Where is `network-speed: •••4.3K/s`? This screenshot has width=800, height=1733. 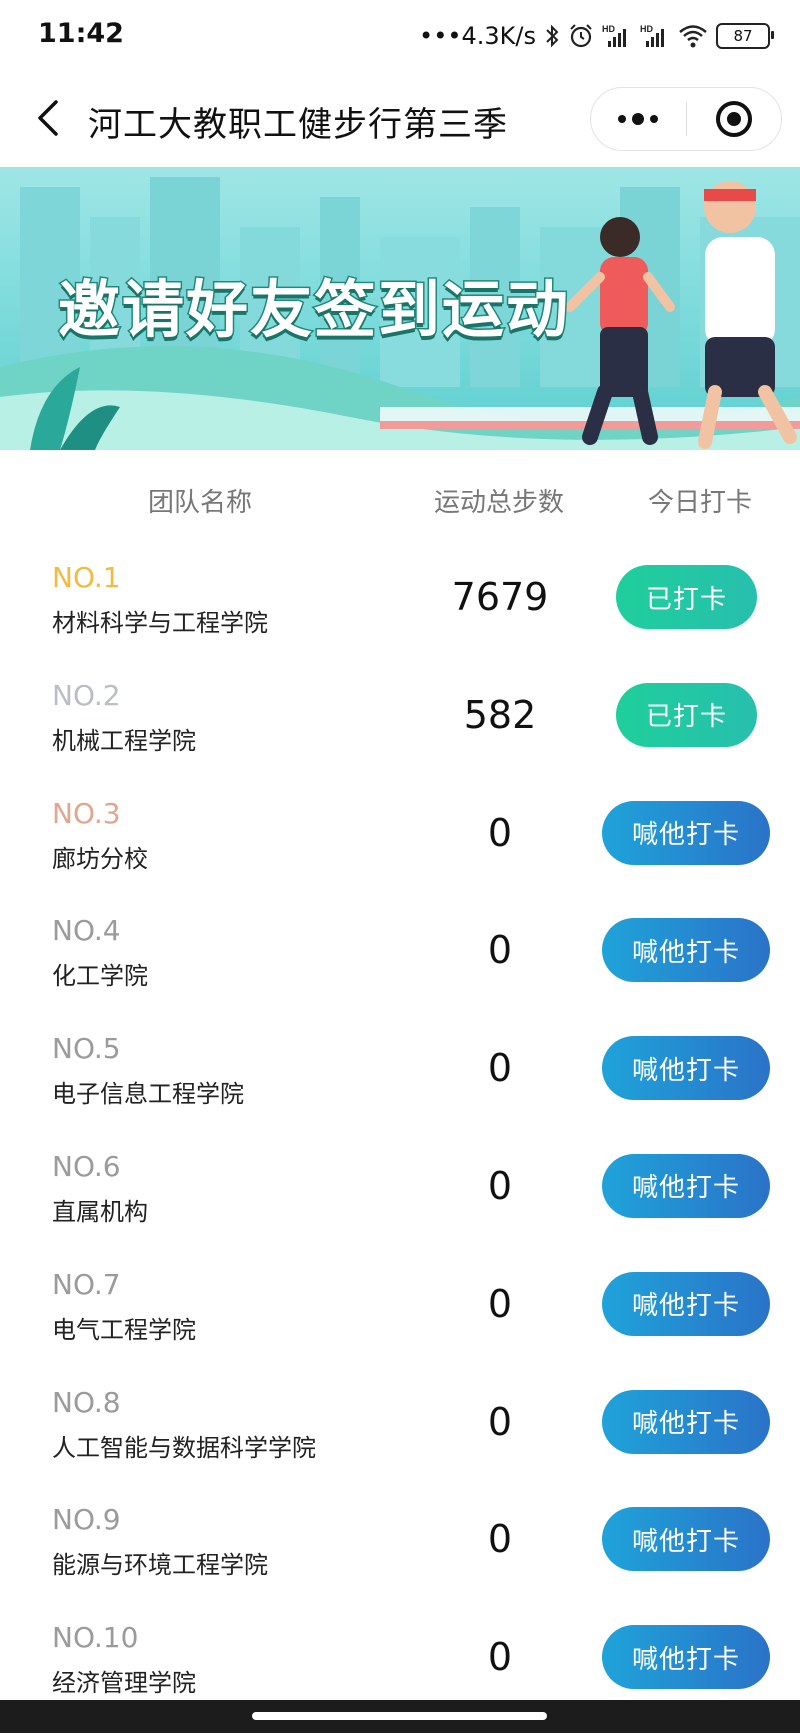
network-speed: •••4.3K/s is located at coordinates (477, 36).